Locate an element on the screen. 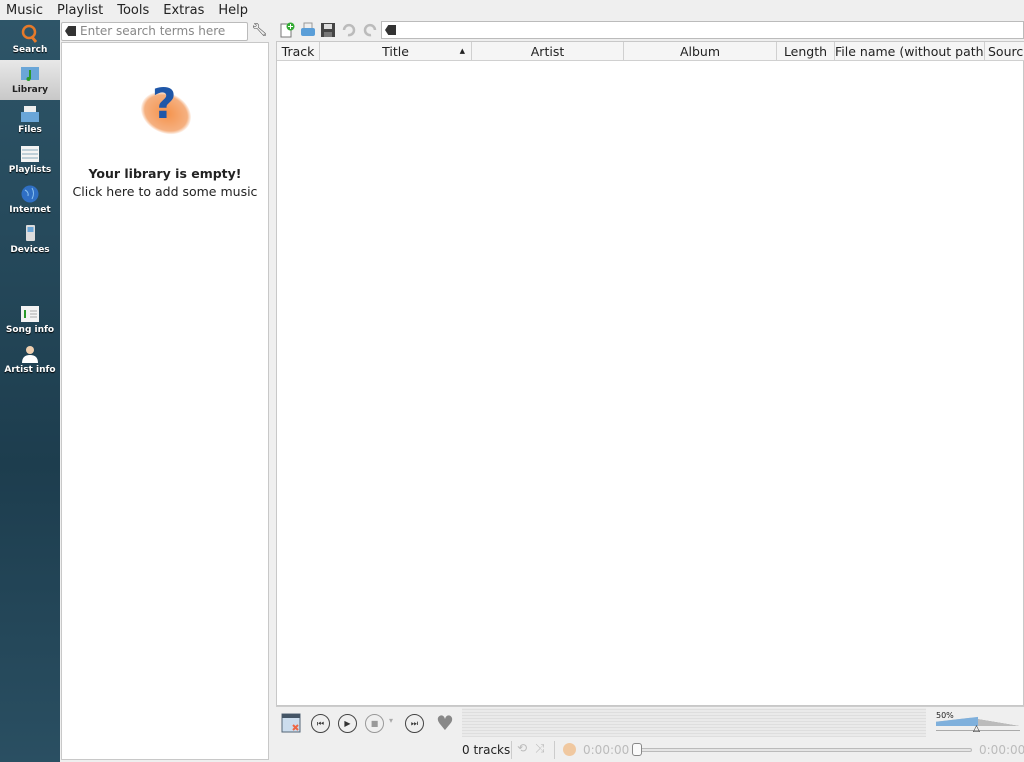 The image size is (1024, 762). total-time: 0:00:00 is located at coordinates (1001, 750).